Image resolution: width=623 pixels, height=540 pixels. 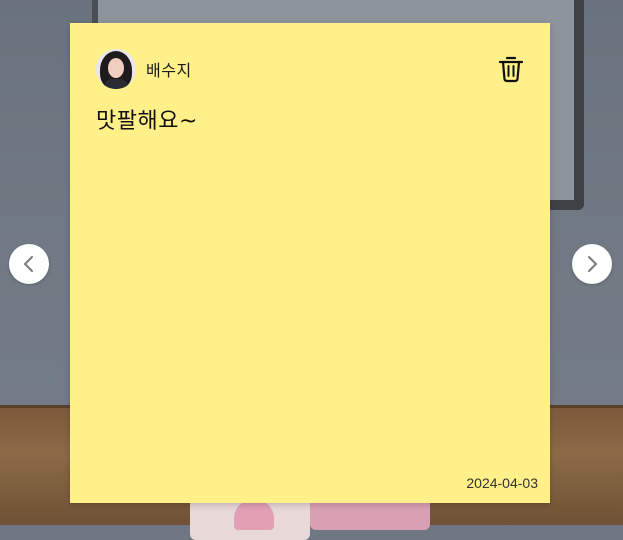 What do you see at coordinates (502, 483) in the screenshot?
I see `note-date: 2024-04-03` at bounding box center [502, 483].